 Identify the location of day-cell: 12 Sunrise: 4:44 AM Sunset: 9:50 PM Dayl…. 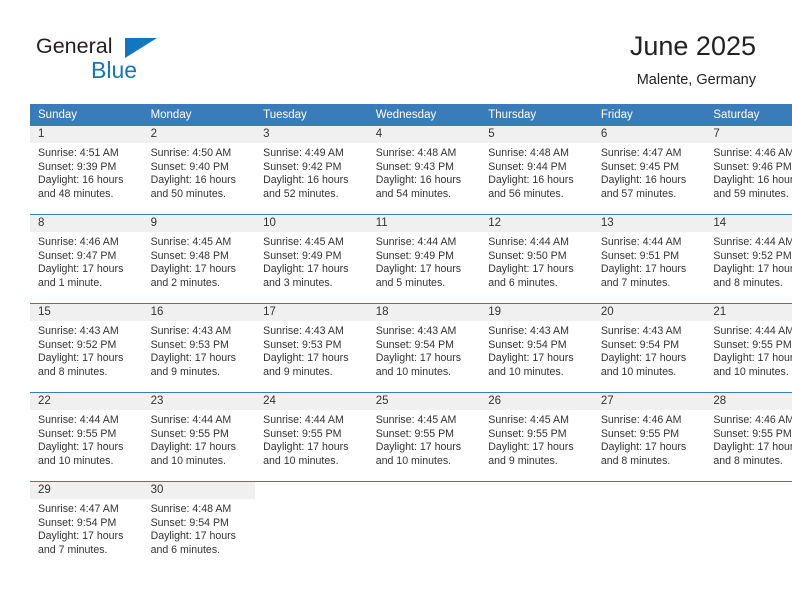
(536, 259).